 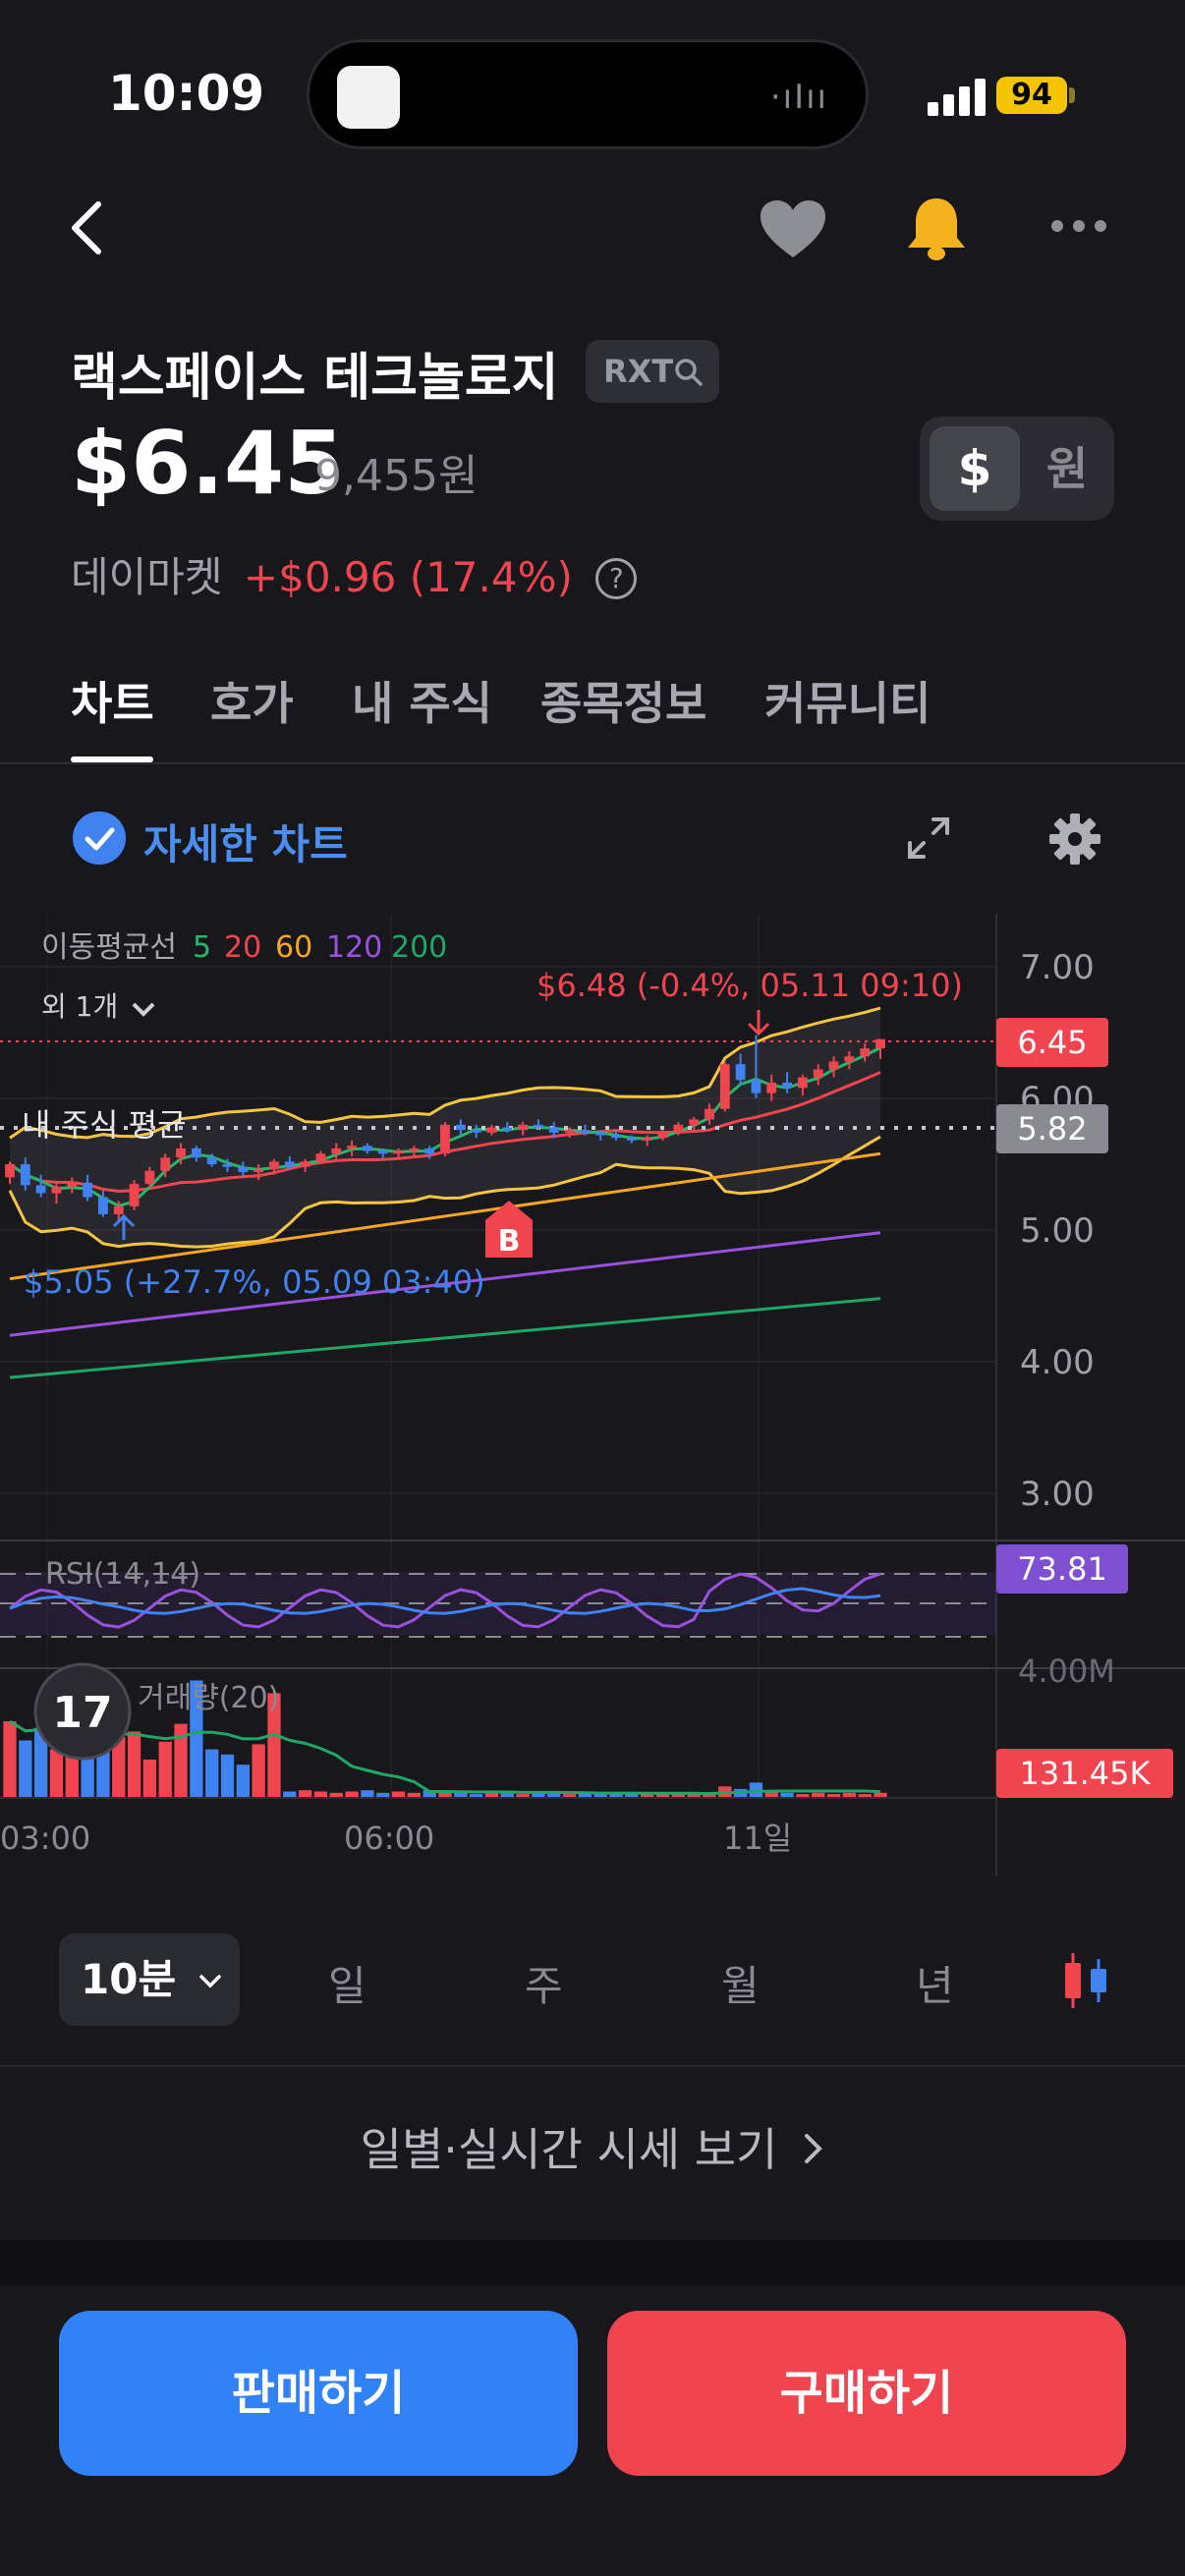 What do you see at coordinates (80, 1006) in the screenshot?
I see `indicator-more-dropdown: 외 1개` at bounding box center [80, 1006].